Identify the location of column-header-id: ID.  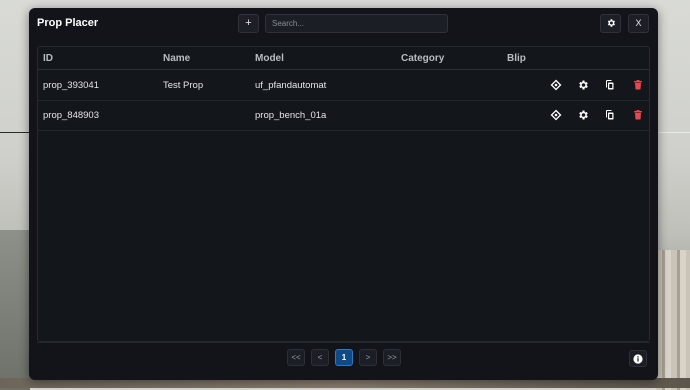
(48, 58).